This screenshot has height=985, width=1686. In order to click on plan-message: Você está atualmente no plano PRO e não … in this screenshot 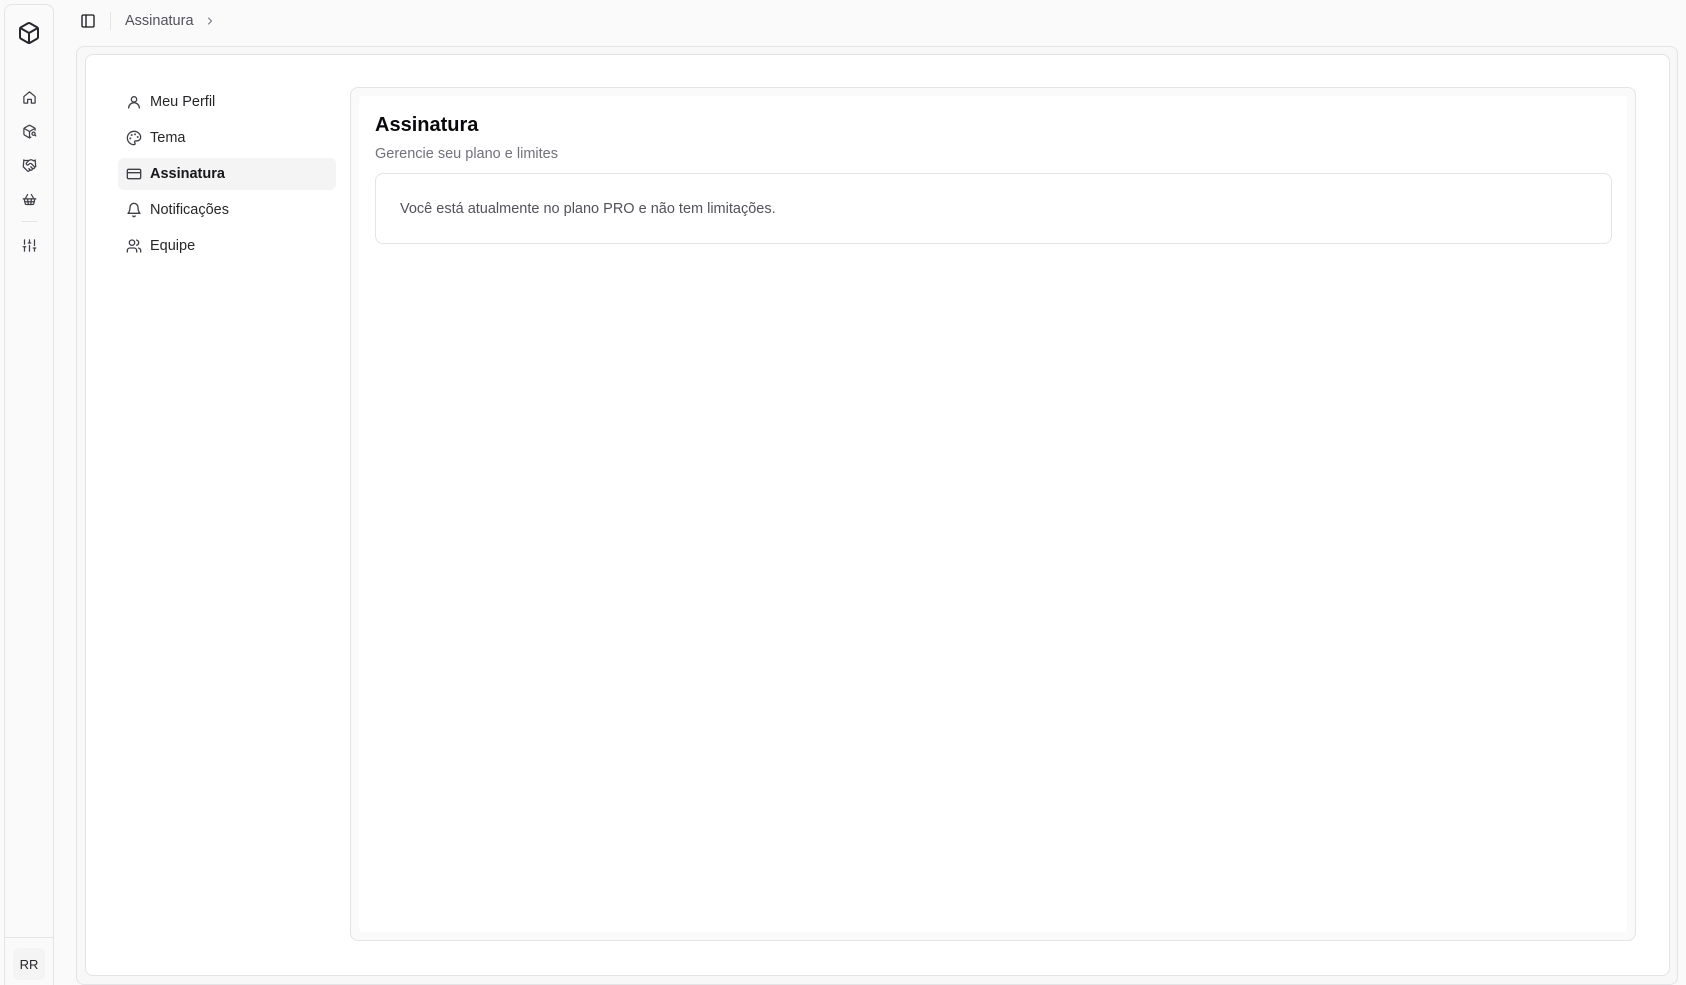, I will do `click(588, 208)`.